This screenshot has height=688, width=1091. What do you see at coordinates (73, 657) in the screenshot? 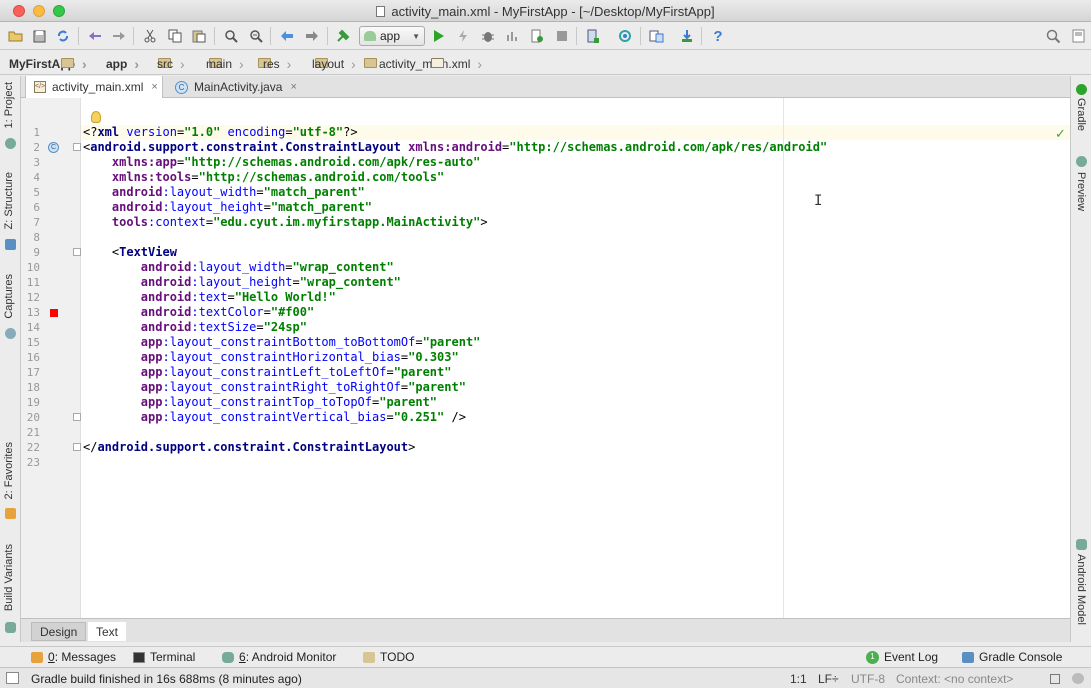
I see `tool-tab-messages: 0: Messages` at bounding box center [73, 657].